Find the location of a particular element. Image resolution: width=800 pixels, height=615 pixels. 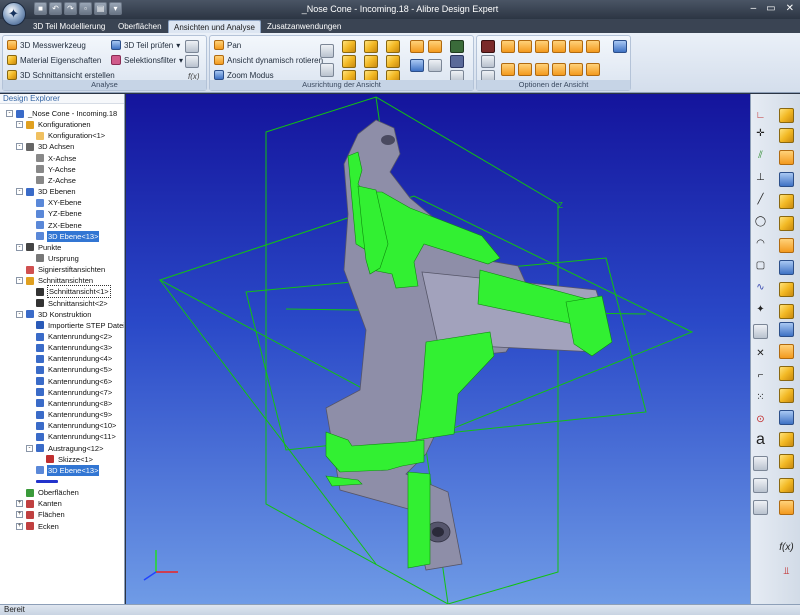

tree-item: 3D Ebene<13> is located at coordinates (68, 236).